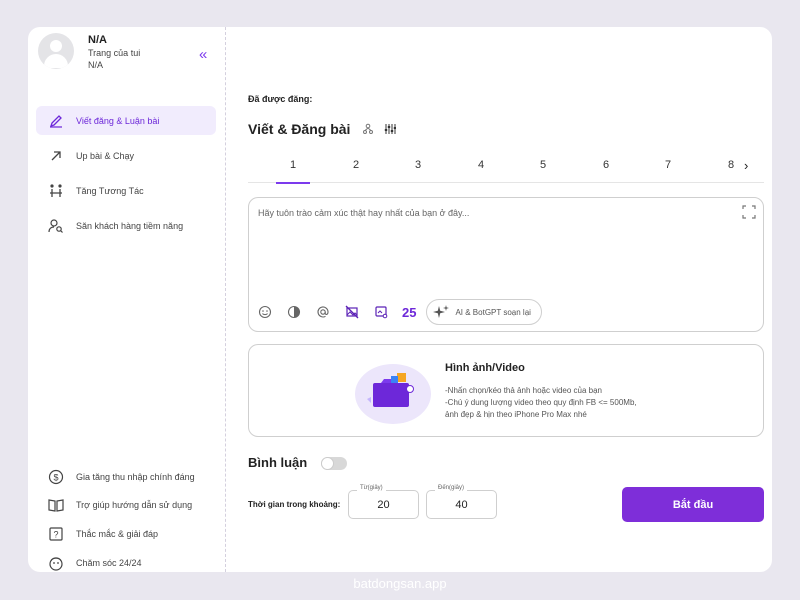 The height and width of the screenshot is (600, 800). I want to click on avatar-head, so click(56, 46).